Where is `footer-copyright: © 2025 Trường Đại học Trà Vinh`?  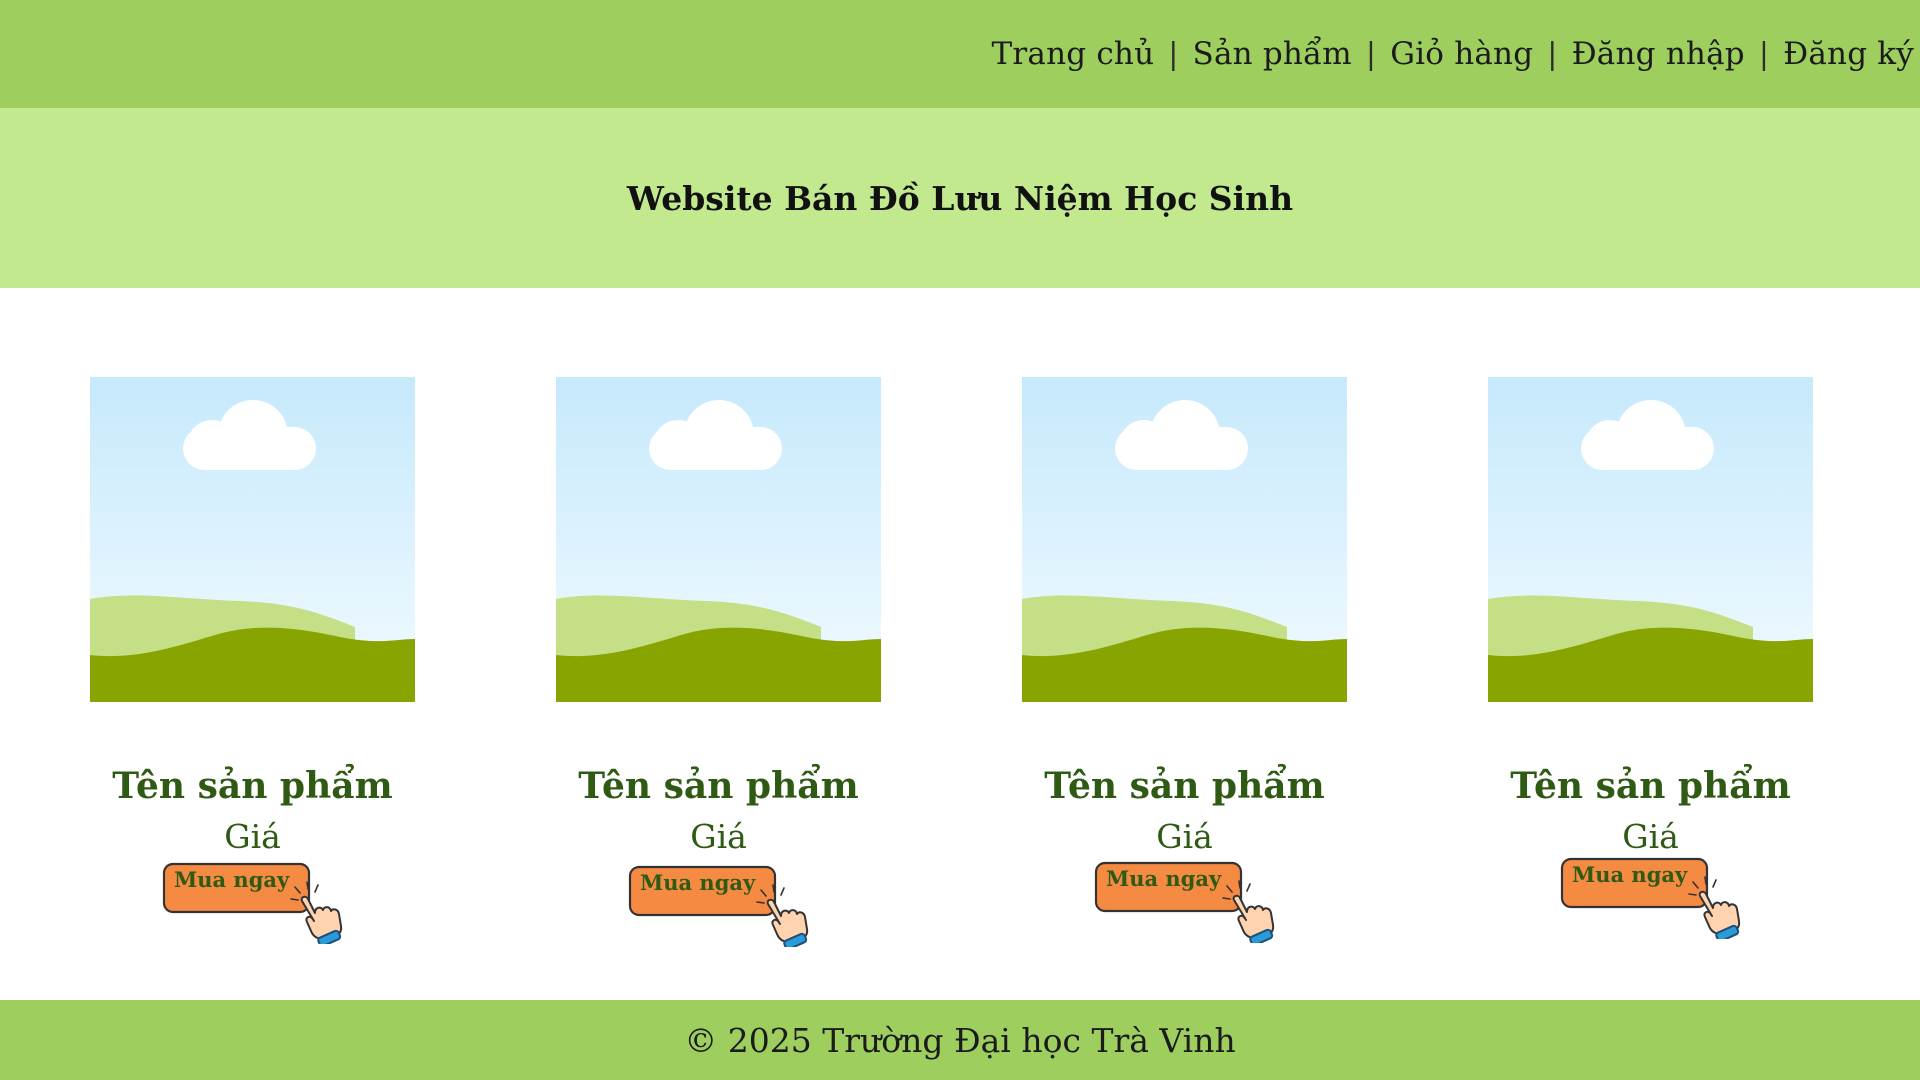
footer-copyright: © 2025 Trường Đại học Trà Vinh is located at coordinates (960, 1040).